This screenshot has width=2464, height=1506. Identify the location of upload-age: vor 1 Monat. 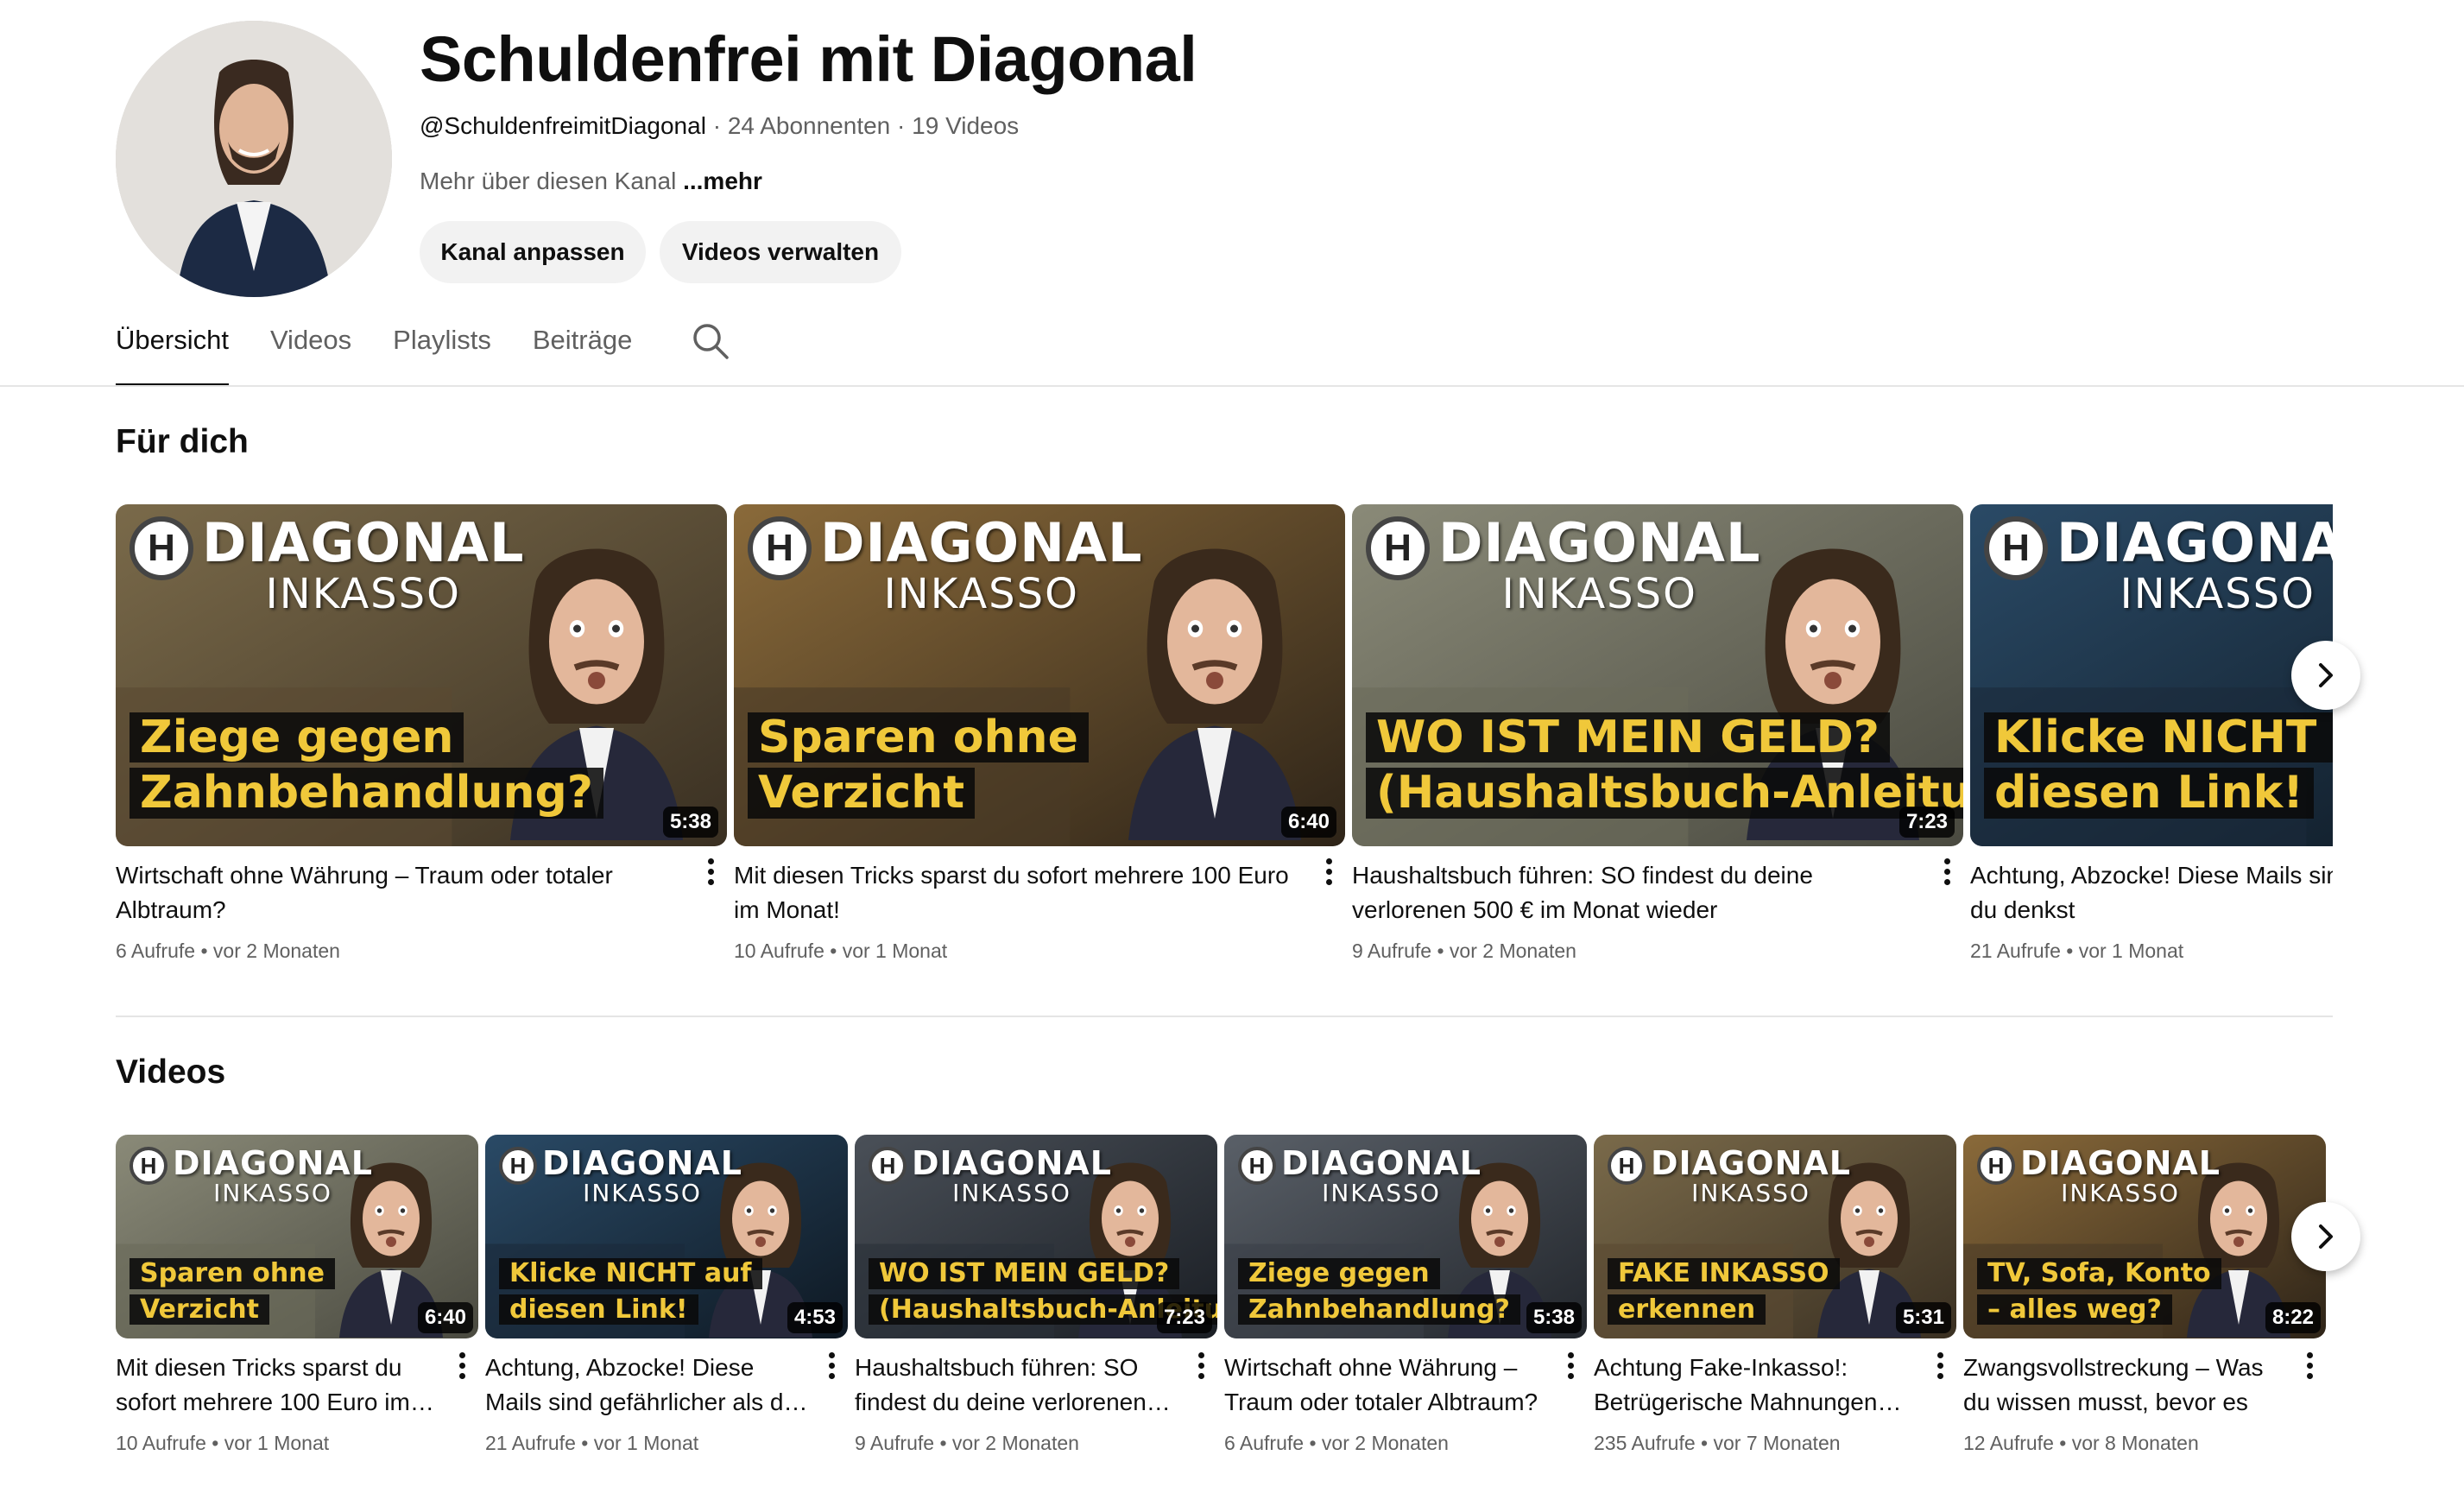
(2131, 951).